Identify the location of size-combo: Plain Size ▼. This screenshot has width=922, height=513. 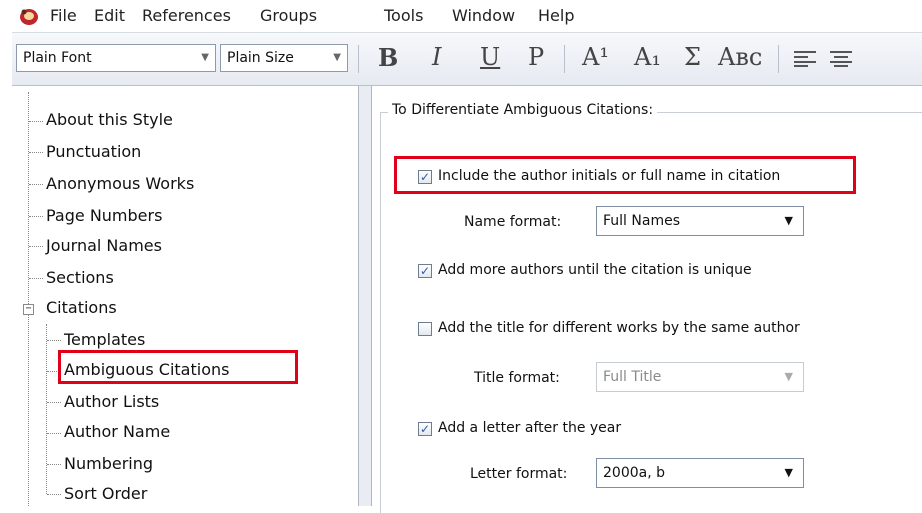
(284, 58).